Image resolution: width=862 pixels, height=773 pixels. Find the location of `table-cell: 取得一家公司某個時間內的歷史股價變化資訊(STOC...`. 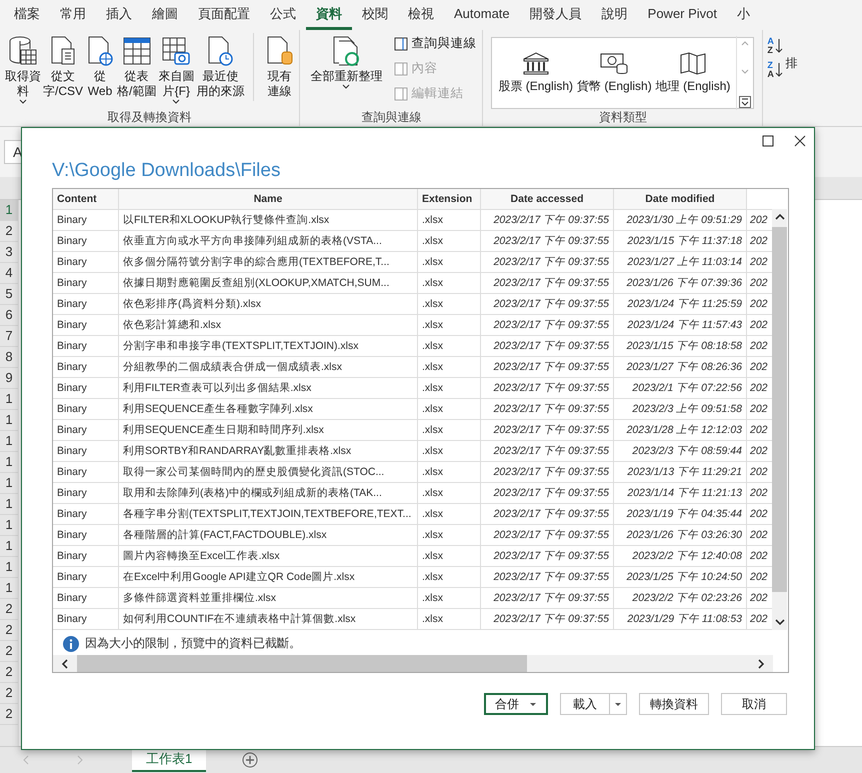

table-cell: 取得一家公司某個時間內的歷史股價變化資訊(STOC... is located at coordinates (268, 472).